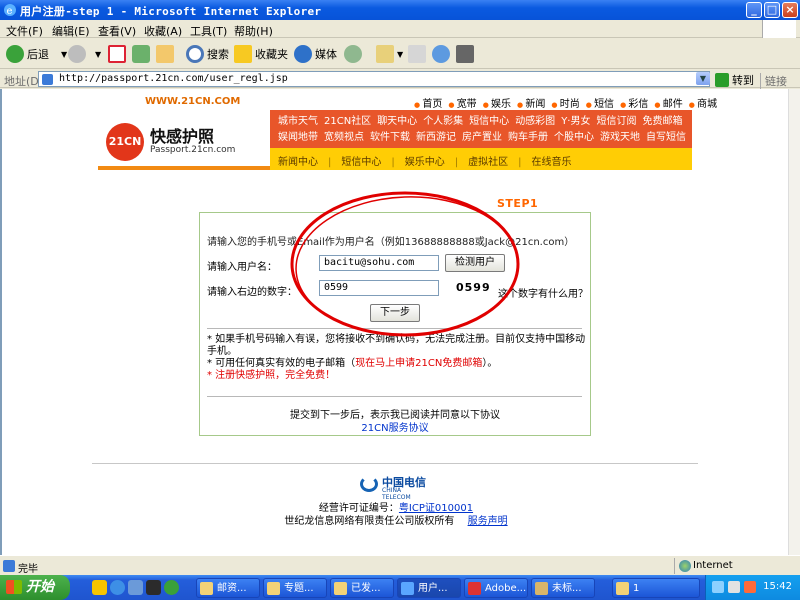 This screenshot has height=600, width=800. Describe the element at coordinates (84, 54) in the screenshot. I see `forward-button: ▼` at that location.